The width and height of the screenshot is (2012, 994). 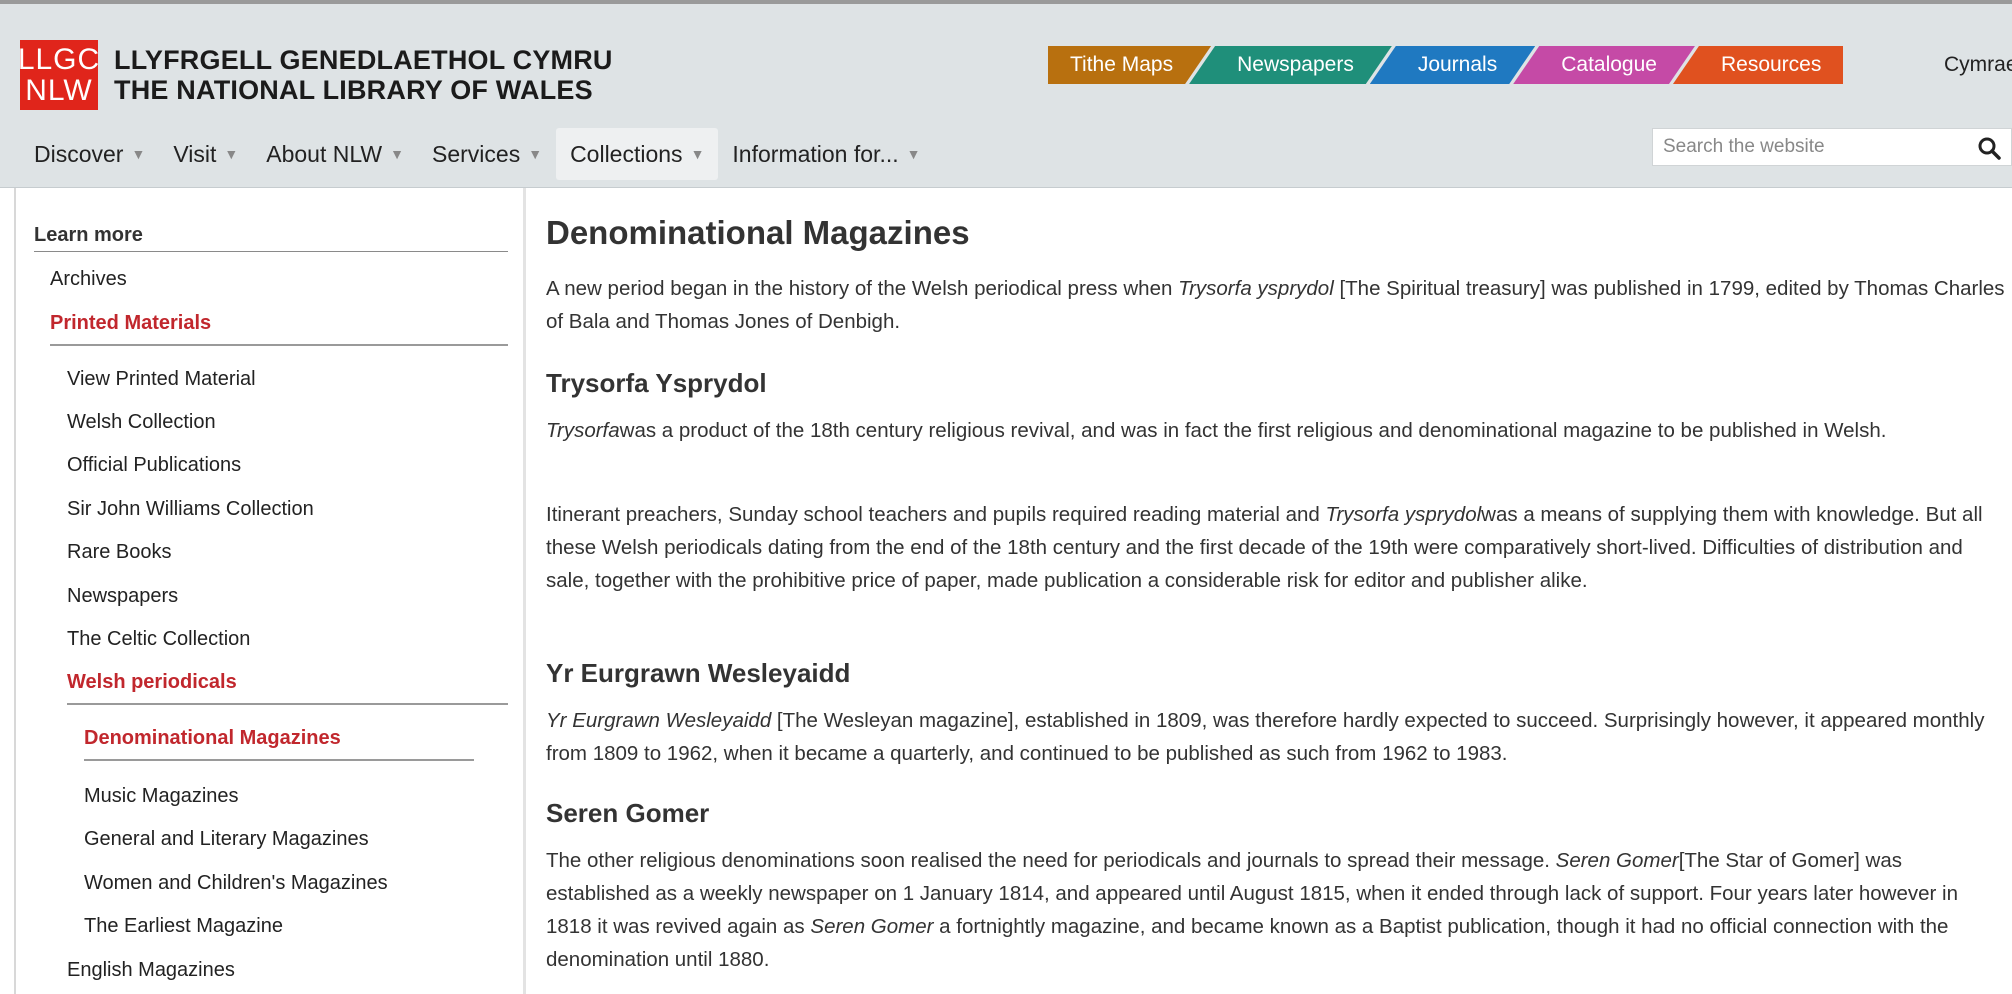 What do you see at coordinates (1604, 65) in the screenshot?
I see `tab-catalogue: Catalogue` at bounding box center [1604, 65].